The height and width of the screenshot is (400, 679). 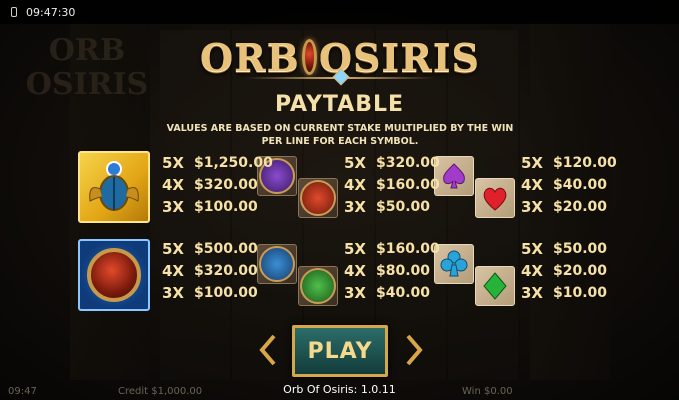 I want to click on pays-blue-bird-green-scarab: 5X $160.00 4X $80.00 3X $40.00, so click(x=392, y=271).